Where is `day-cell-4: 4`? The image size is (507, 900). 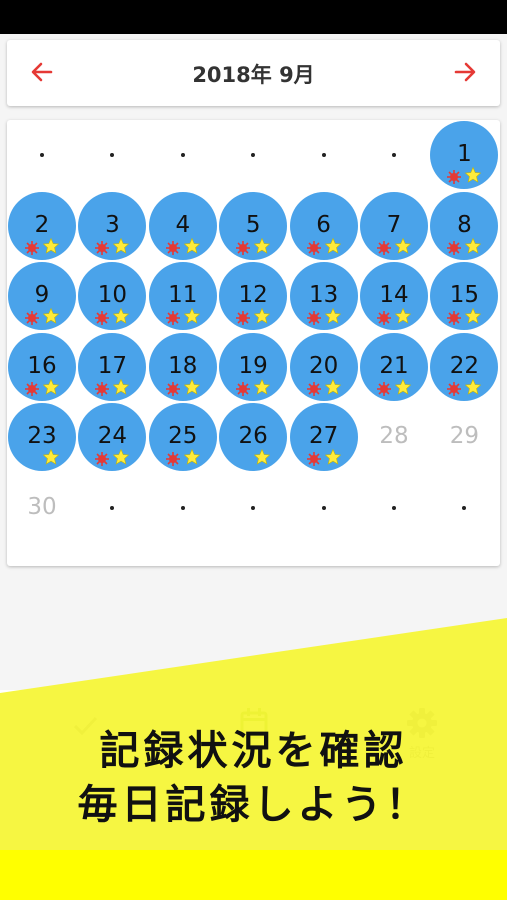 day-cell-4: 4 is located at coordinates (183, 226).